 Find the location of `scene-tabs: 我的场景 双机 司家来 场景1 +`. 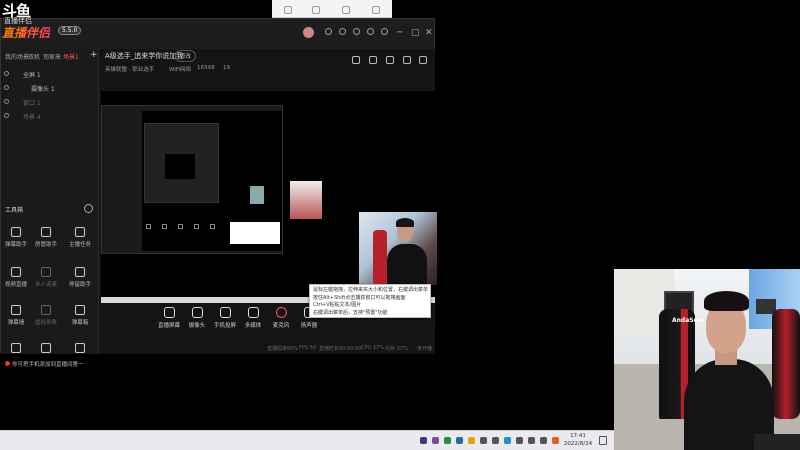

scene-tabs: 我的场景 双机 司家来 场景1 + is located at coordinates (50, 57).